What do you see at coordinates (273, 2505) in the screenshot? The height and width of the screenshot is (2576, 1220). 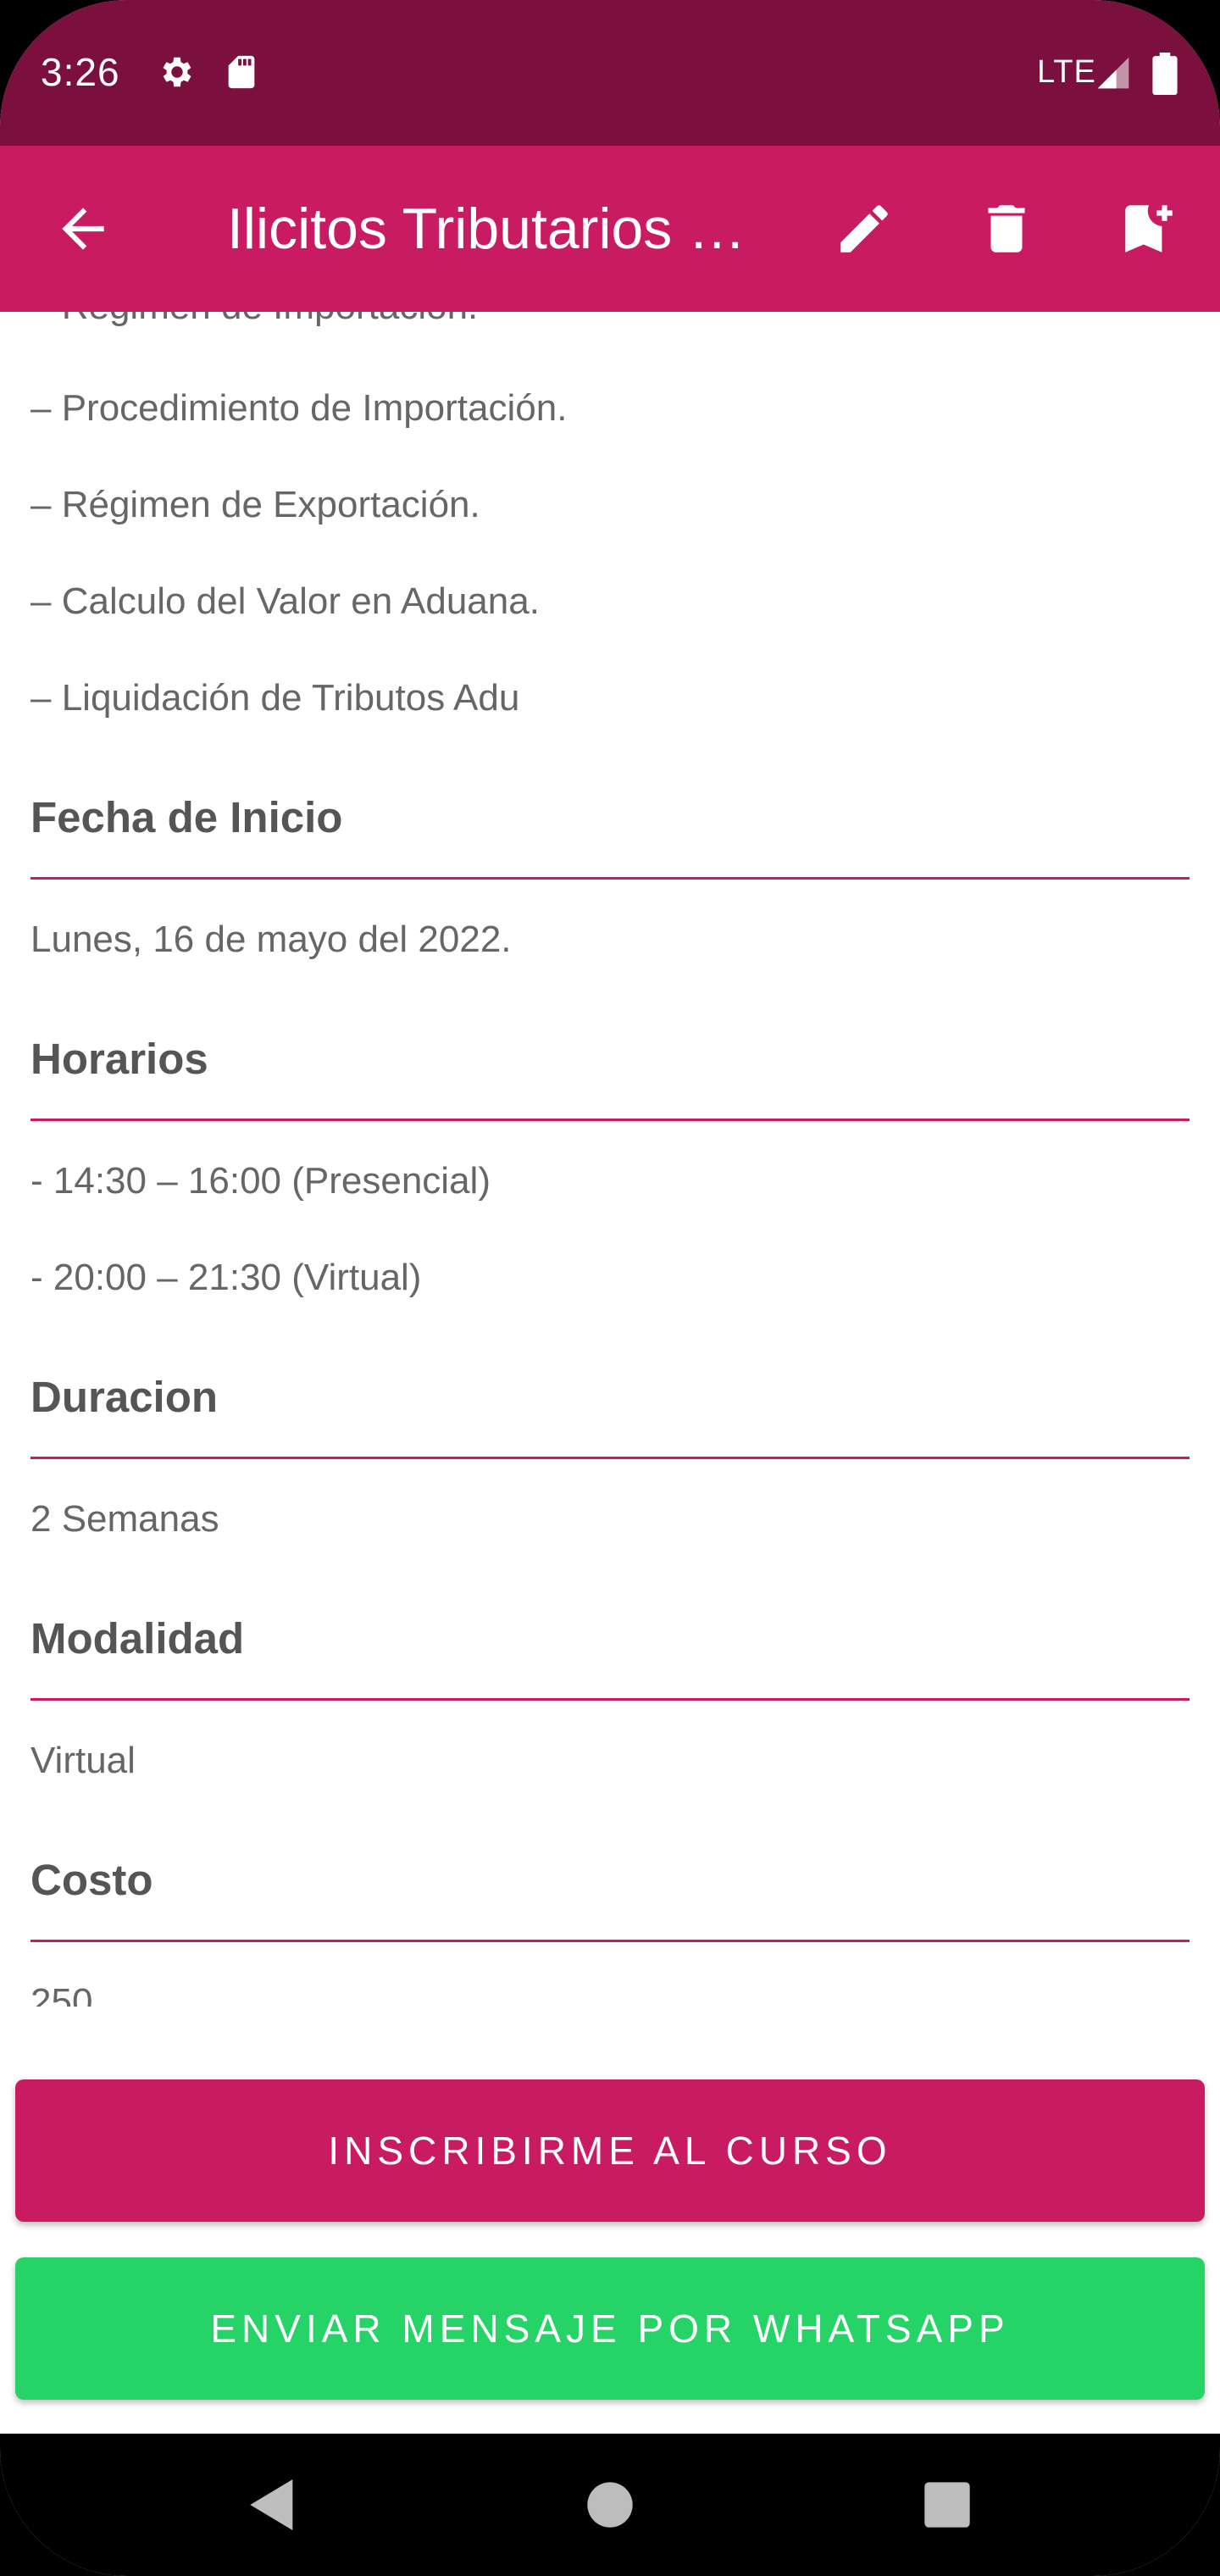 I see `back-triangle-icon` at bounding box center [273, 2505].